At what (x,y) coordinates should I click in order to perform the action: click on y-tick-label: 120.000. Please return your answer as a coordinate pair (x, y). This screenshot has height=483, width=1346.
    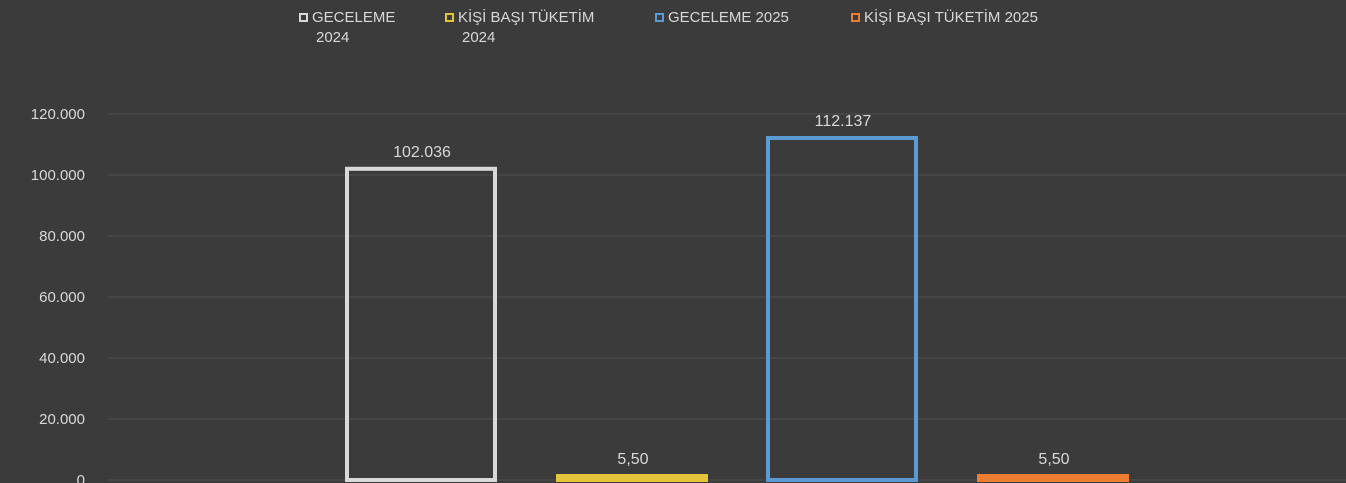
    Looking at the image, I should click on (58, 114).